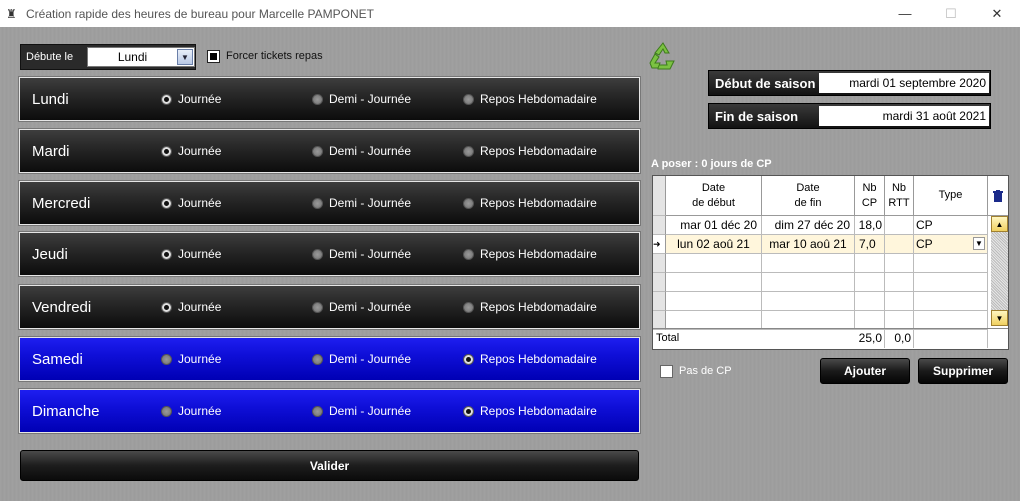  I want to click on table-cell-type: CP, so click(951, 225).